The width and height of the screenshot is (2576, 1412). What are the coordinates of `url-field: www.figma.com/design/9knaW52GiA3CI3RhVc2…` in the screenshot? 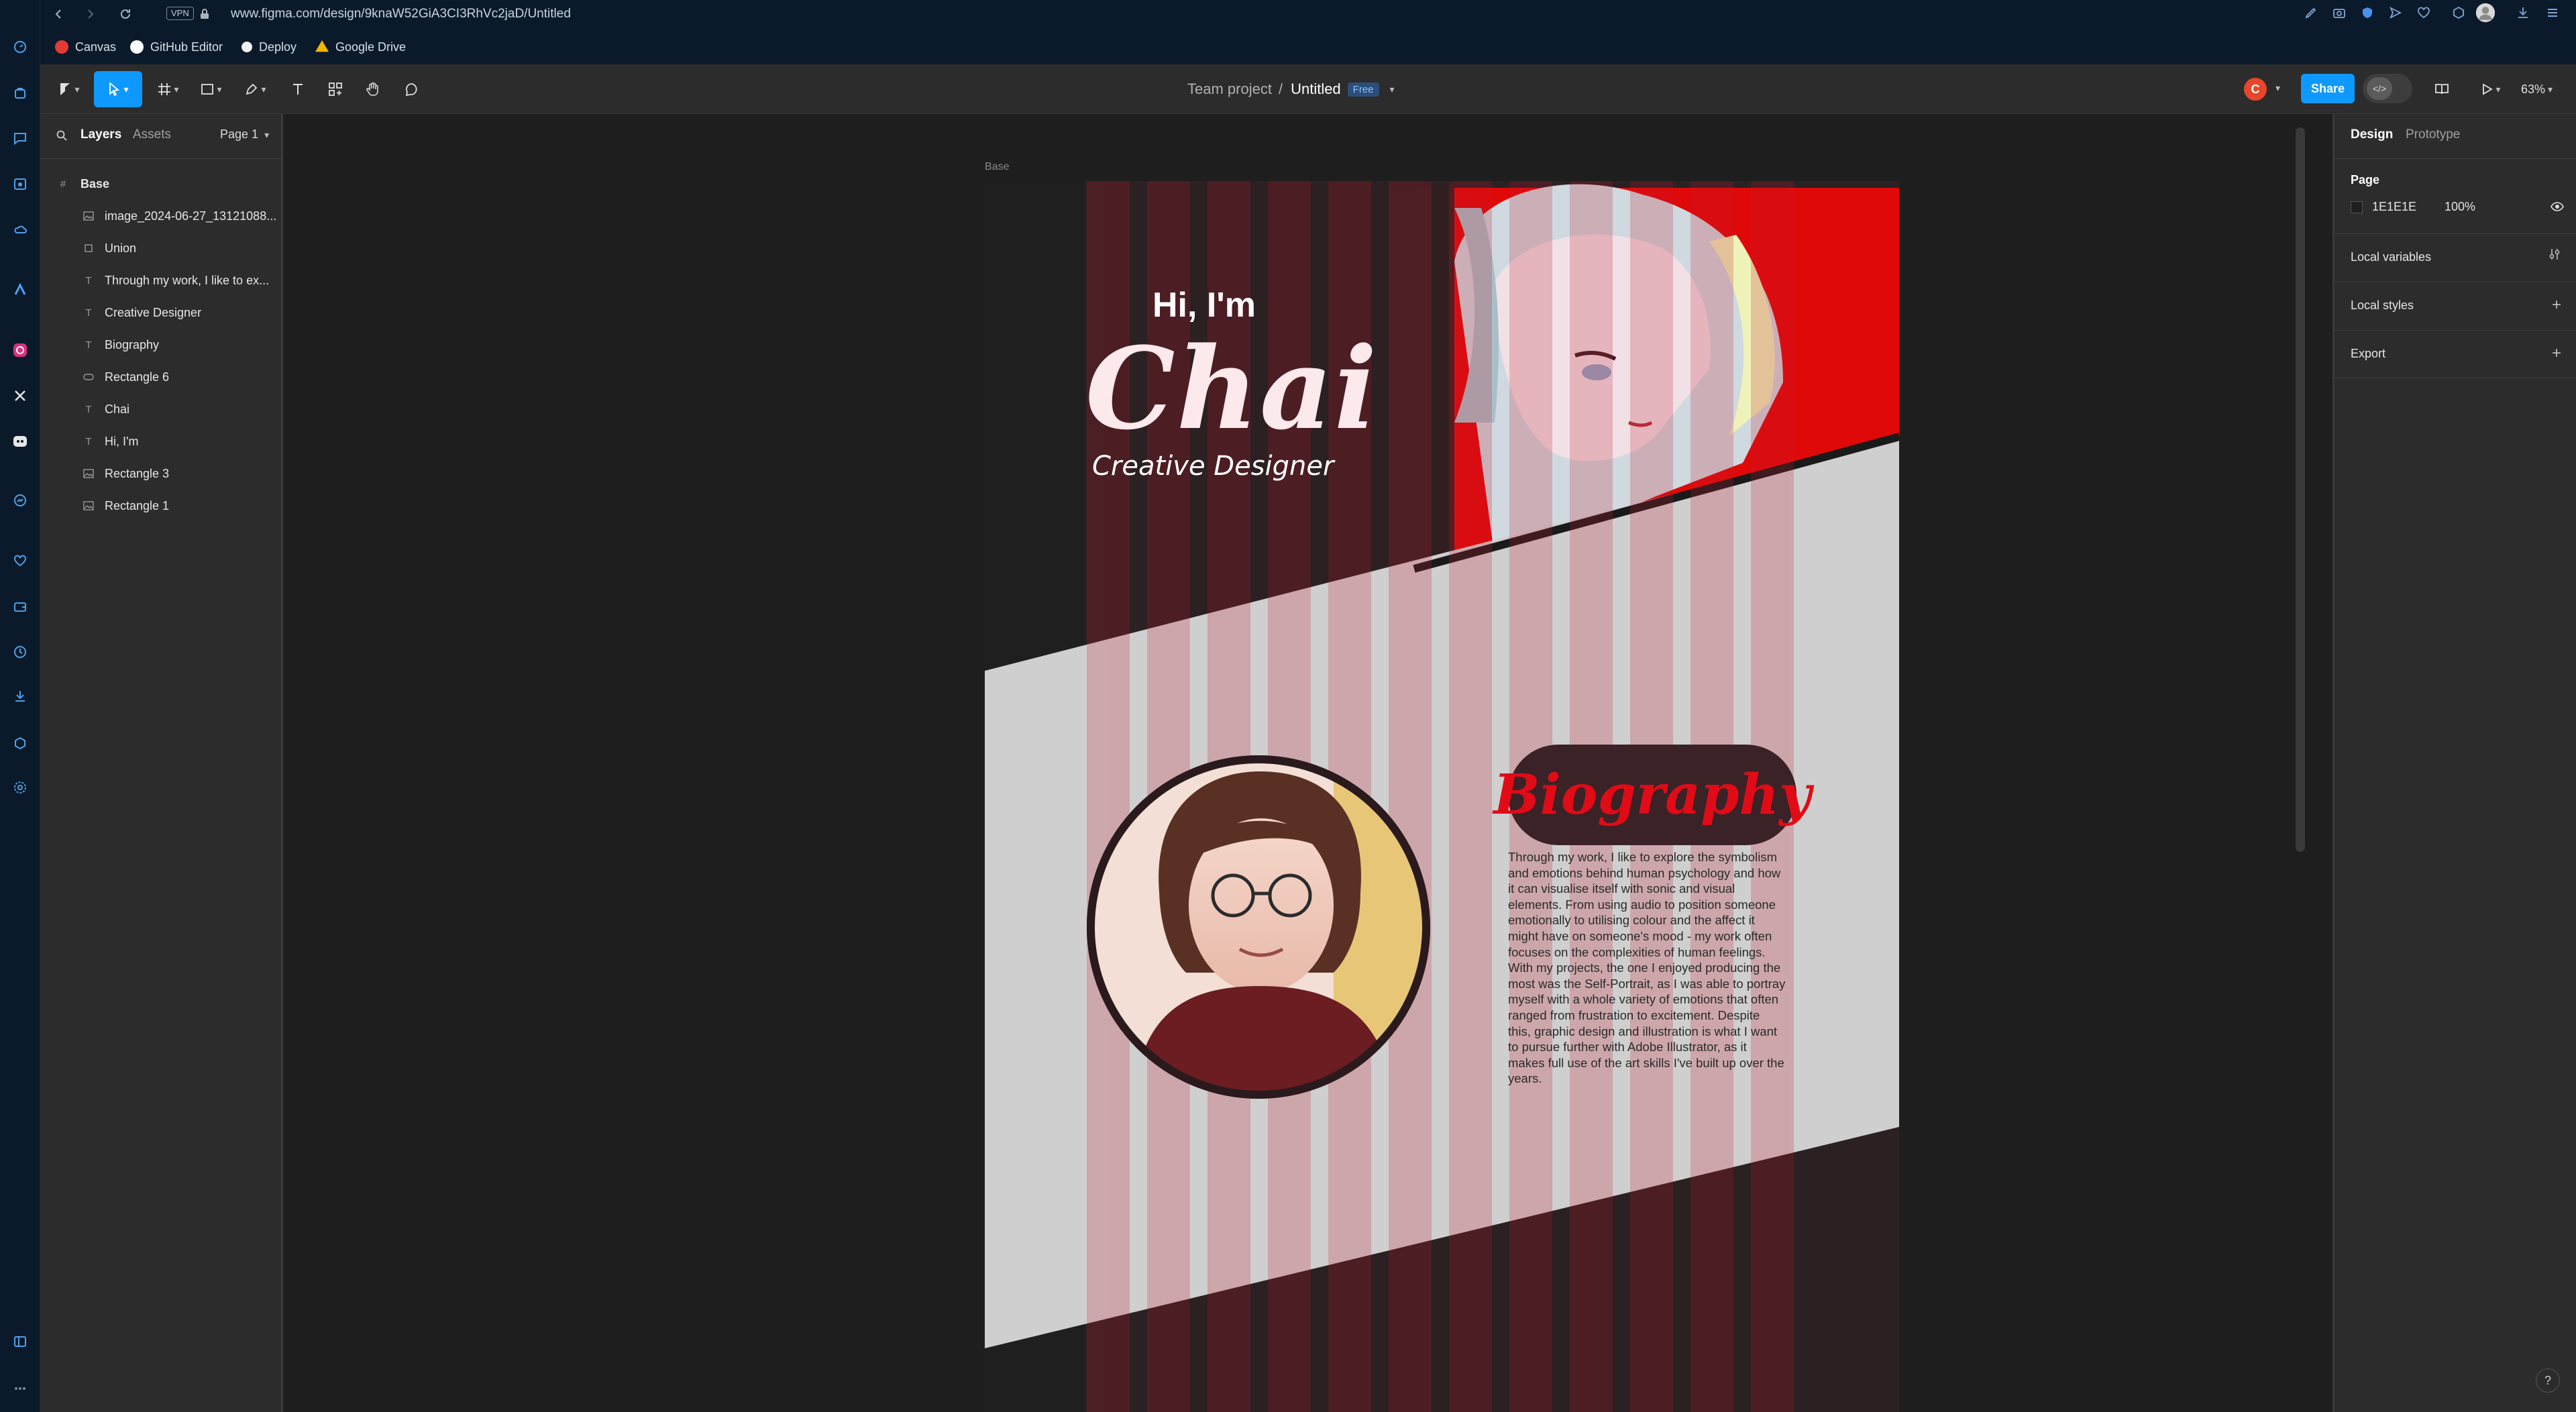 It's located at (401, 14).